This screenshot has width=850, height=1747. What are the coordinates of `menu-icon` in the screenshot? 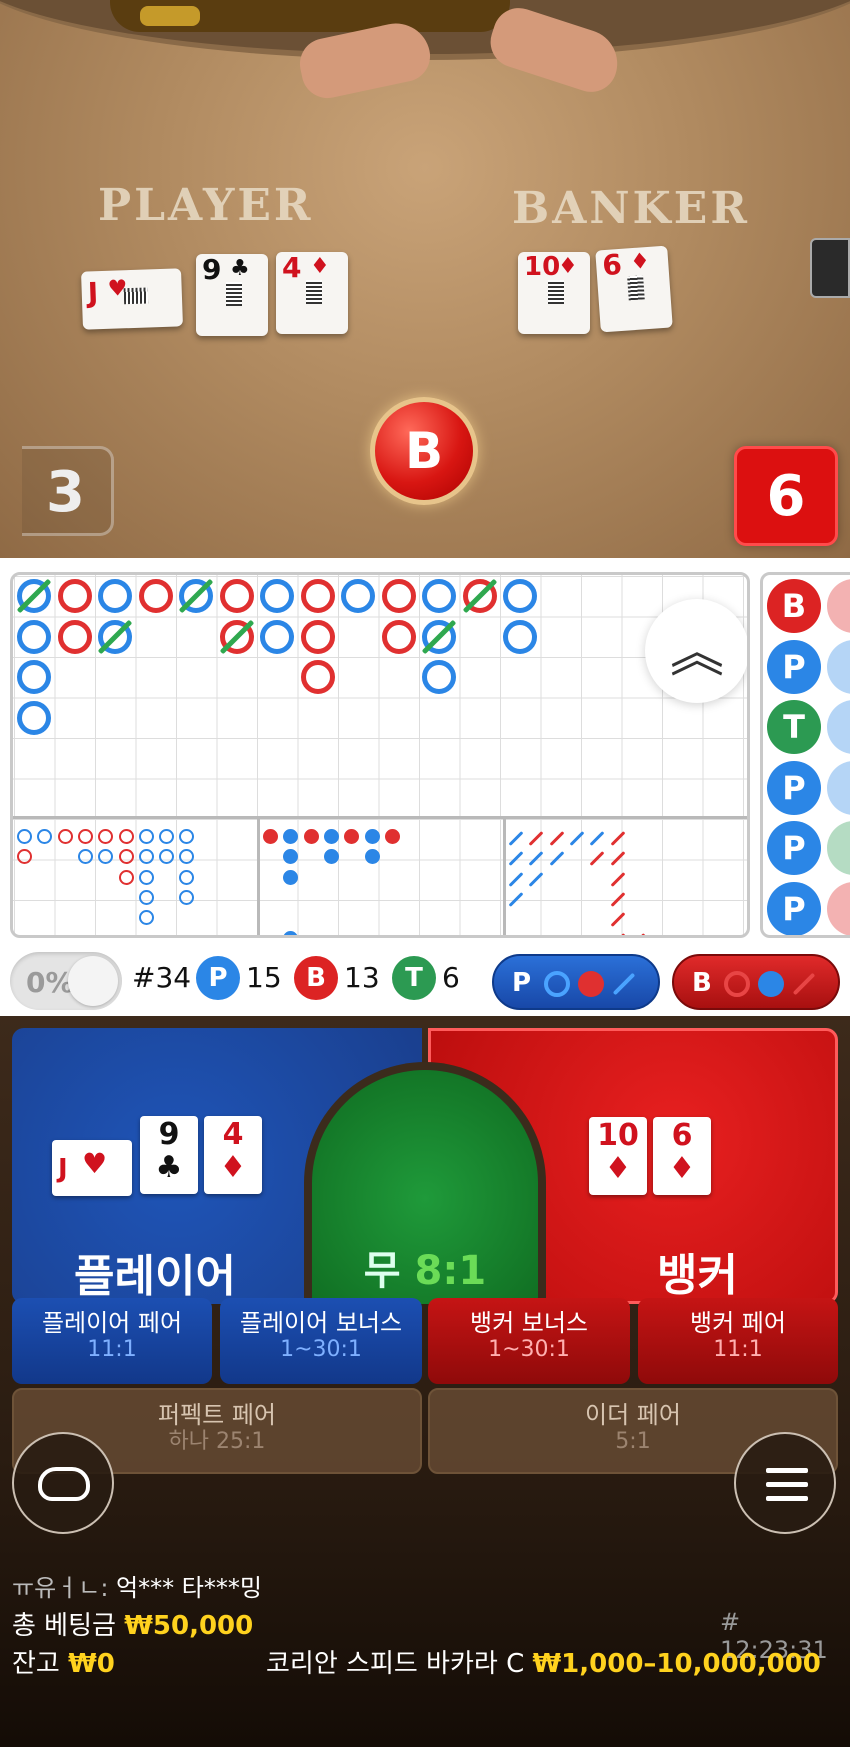 It's located at (787, 1484).